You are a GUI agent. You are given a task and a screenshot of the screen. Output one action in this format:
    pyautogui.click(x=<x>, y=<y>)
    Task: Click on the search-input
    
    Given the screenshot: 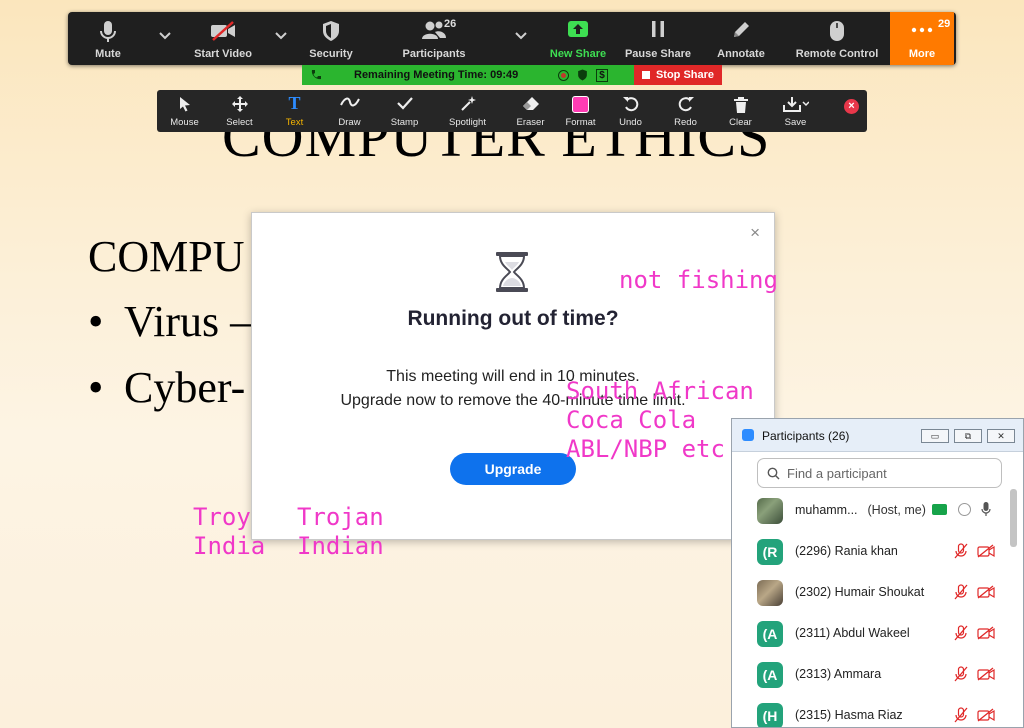 What is the action you would take?
    pyautogui.click(x=887, y=473)
    